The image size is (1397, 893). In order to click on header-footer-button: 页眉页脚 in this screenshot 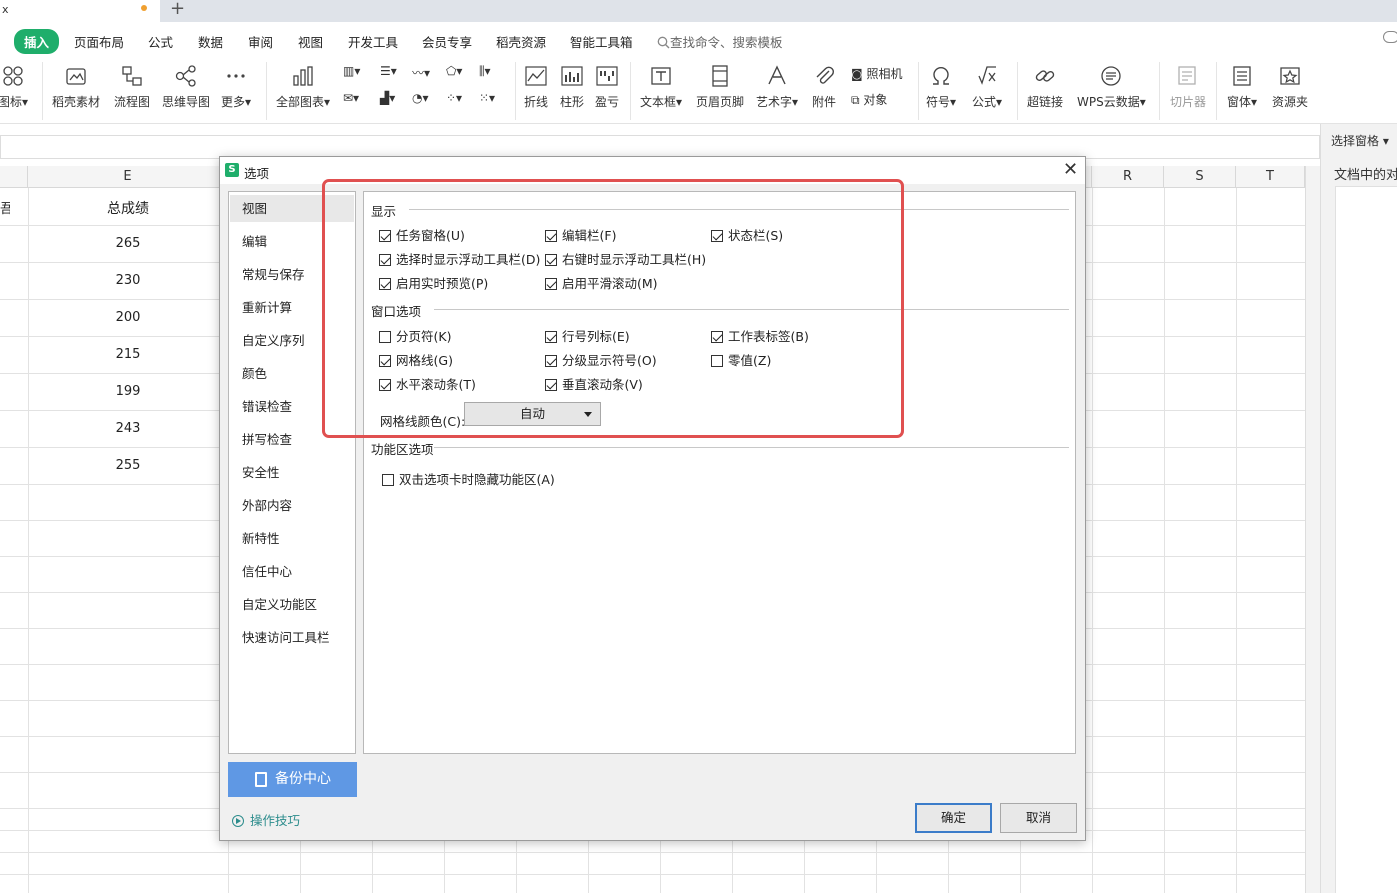, I will do `click(720, 87)`.